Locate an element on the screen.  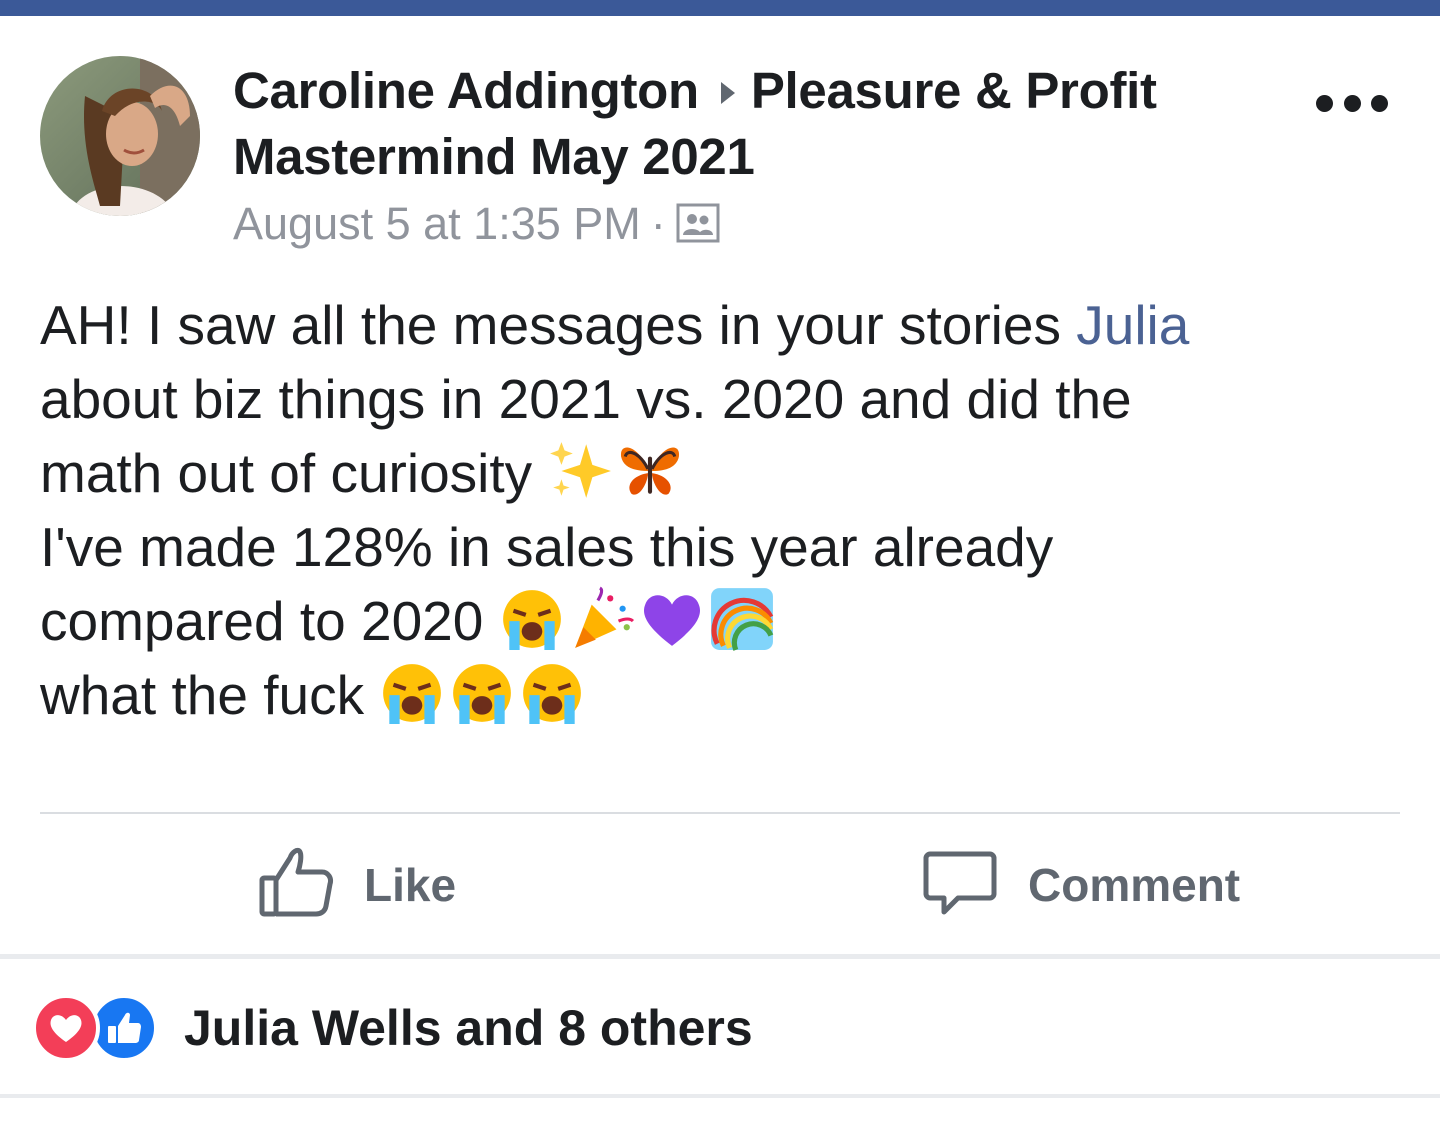
butterfly-icon is located at coordinates (650, 471).